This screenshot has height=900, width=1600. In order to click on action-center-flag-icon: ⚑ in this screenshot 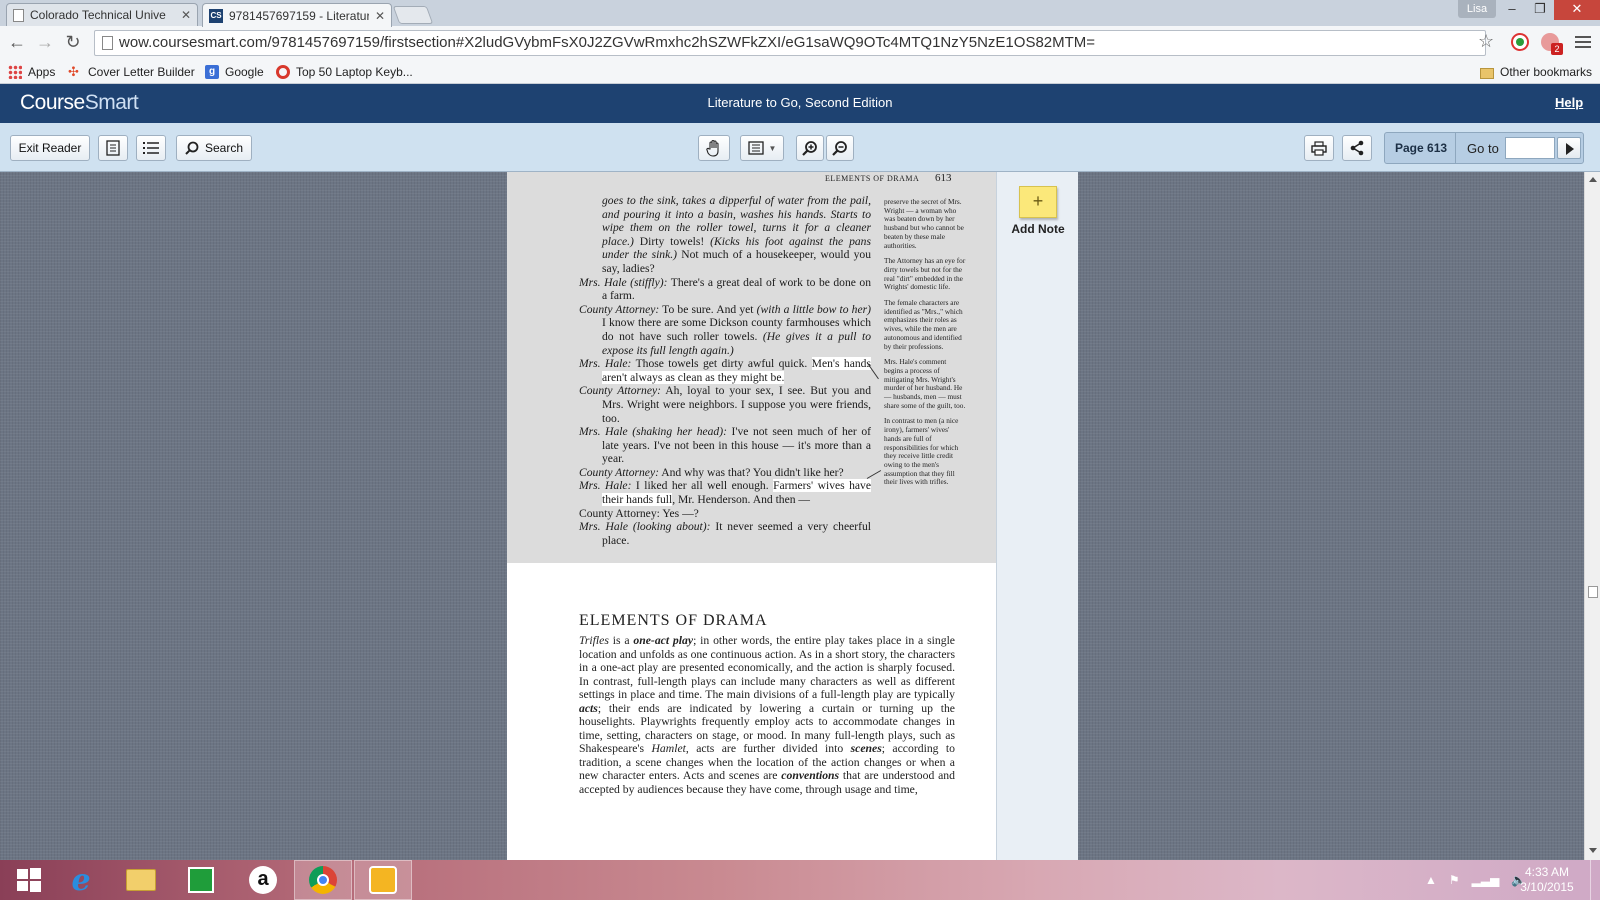, I will do `click(1454, 880)`.